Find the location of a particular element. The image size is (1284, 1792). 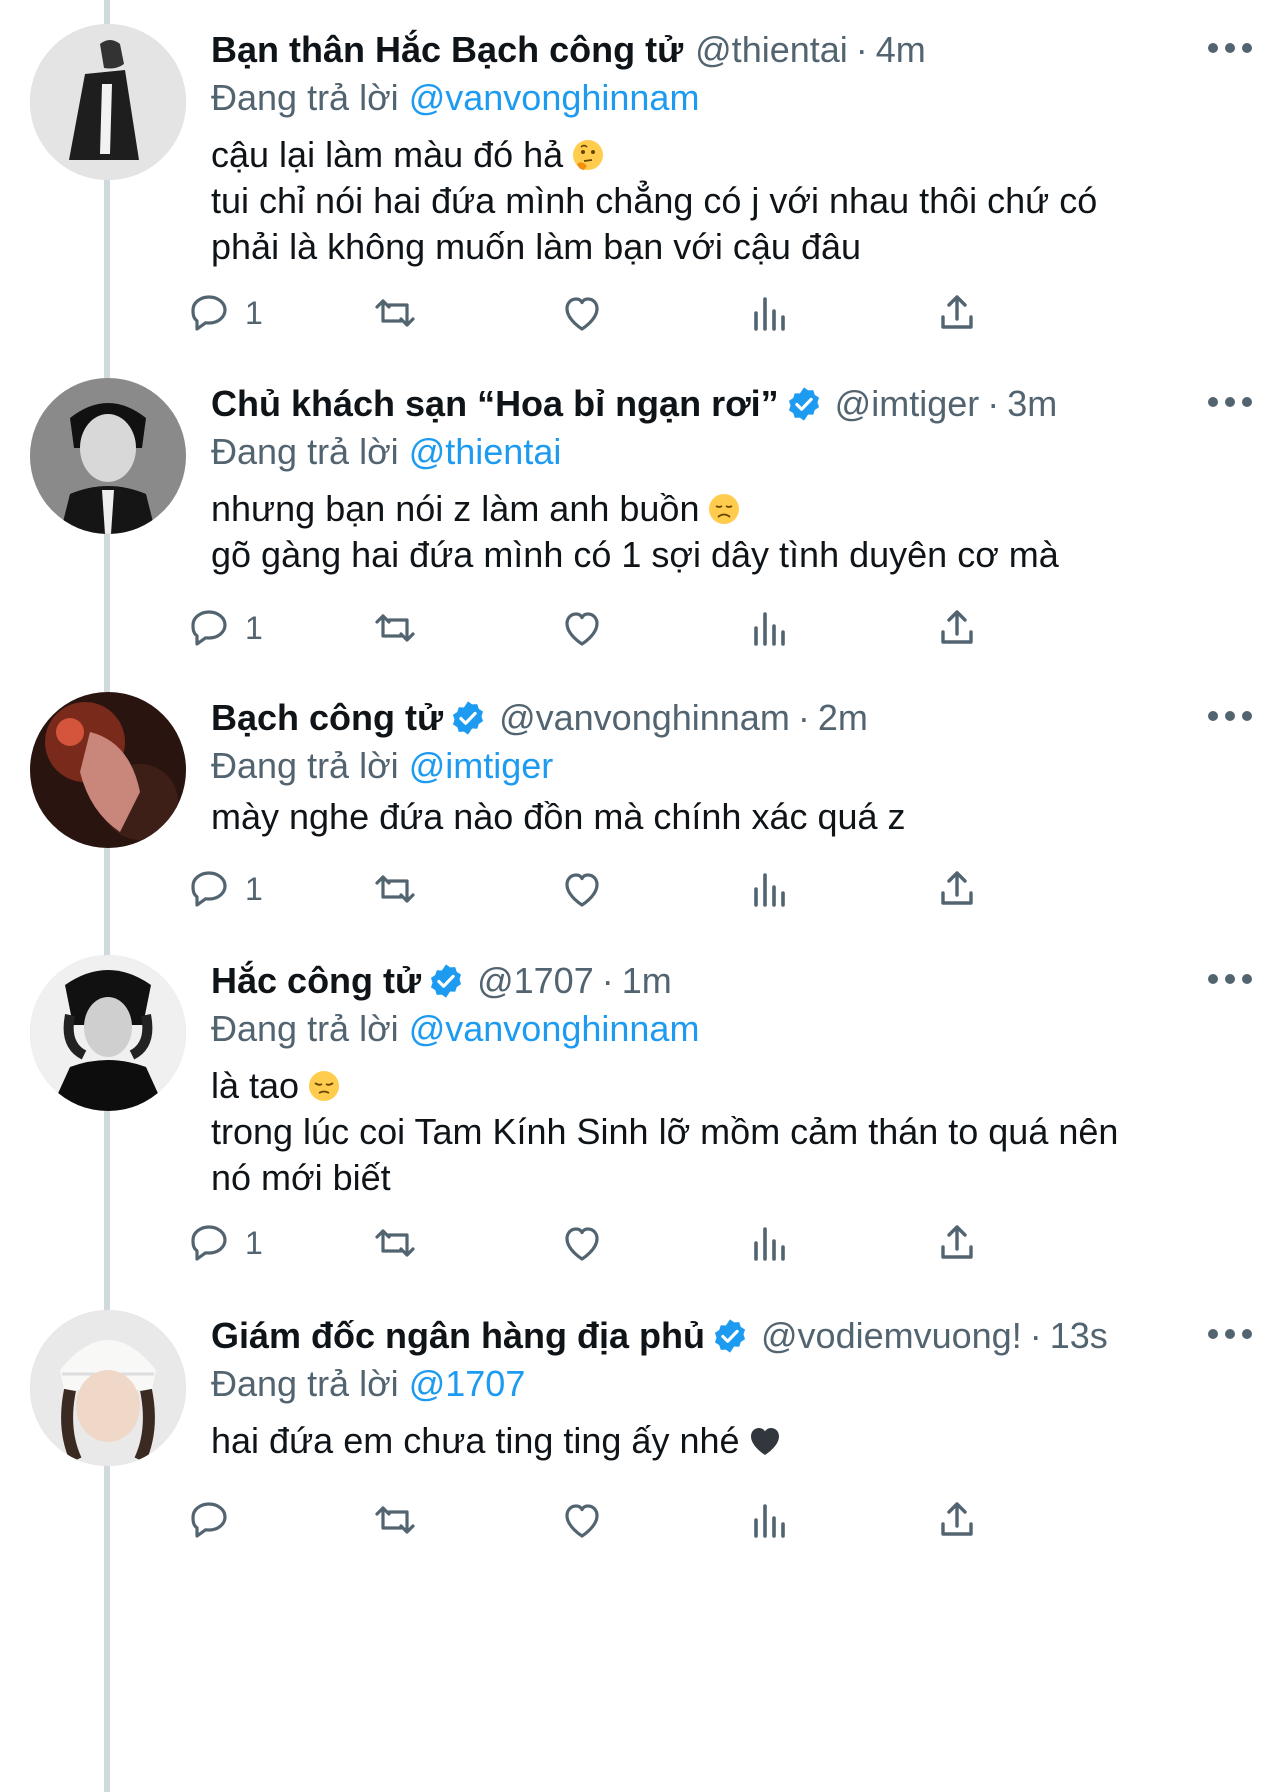

replying-to: Đang trả lời @1707 is located at coordinates (368, 1384).